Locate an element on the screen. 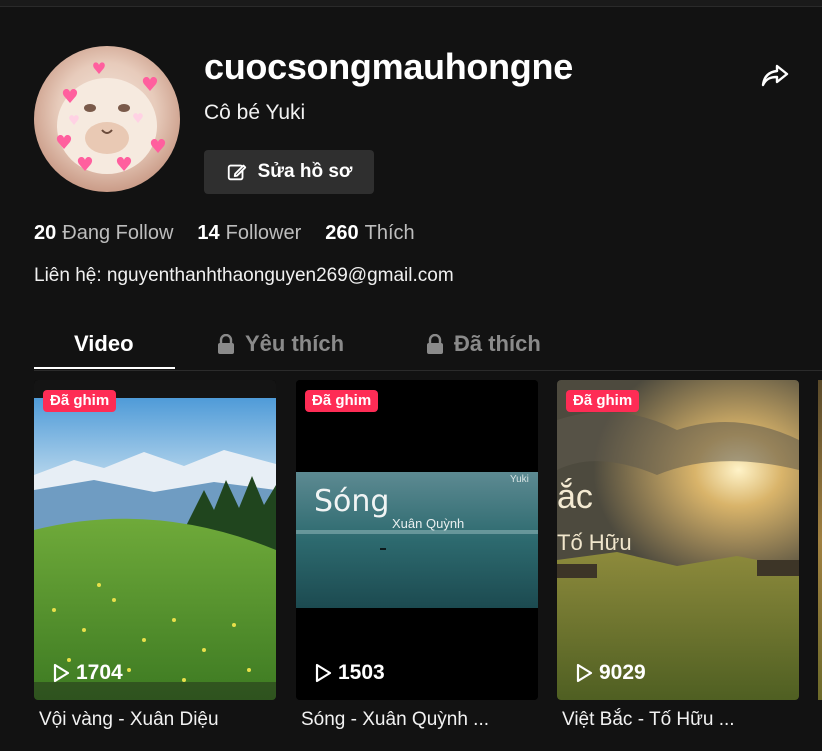 The image size is (822, 751). overlay-author: Xuân Quỳnh is located at coordinates (428, 523).